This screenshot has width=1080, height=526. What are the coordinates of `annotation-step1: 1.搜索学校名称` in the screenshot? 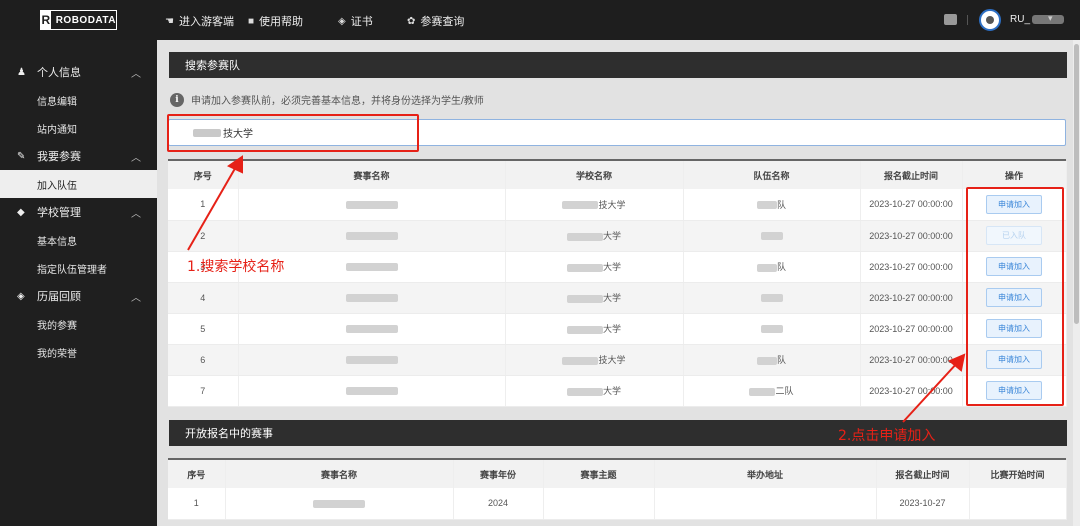 It's located at (236, 267).